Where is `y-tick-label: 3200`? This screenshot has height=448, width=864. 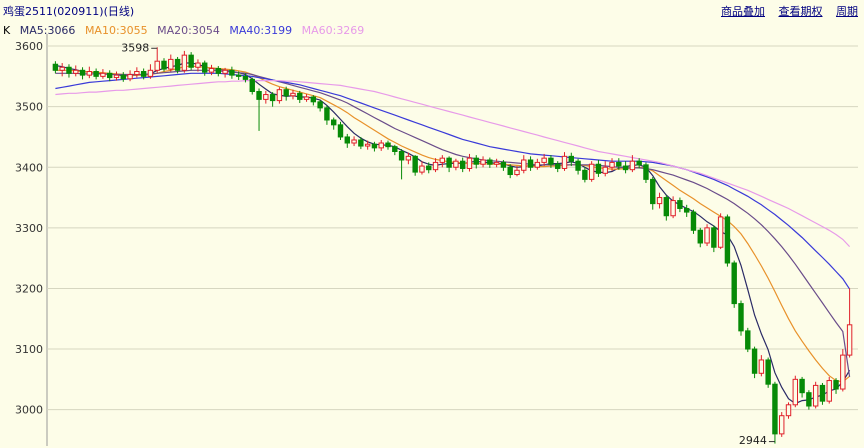 y-tick-label: 3200 is located at coordinates (29, 288).